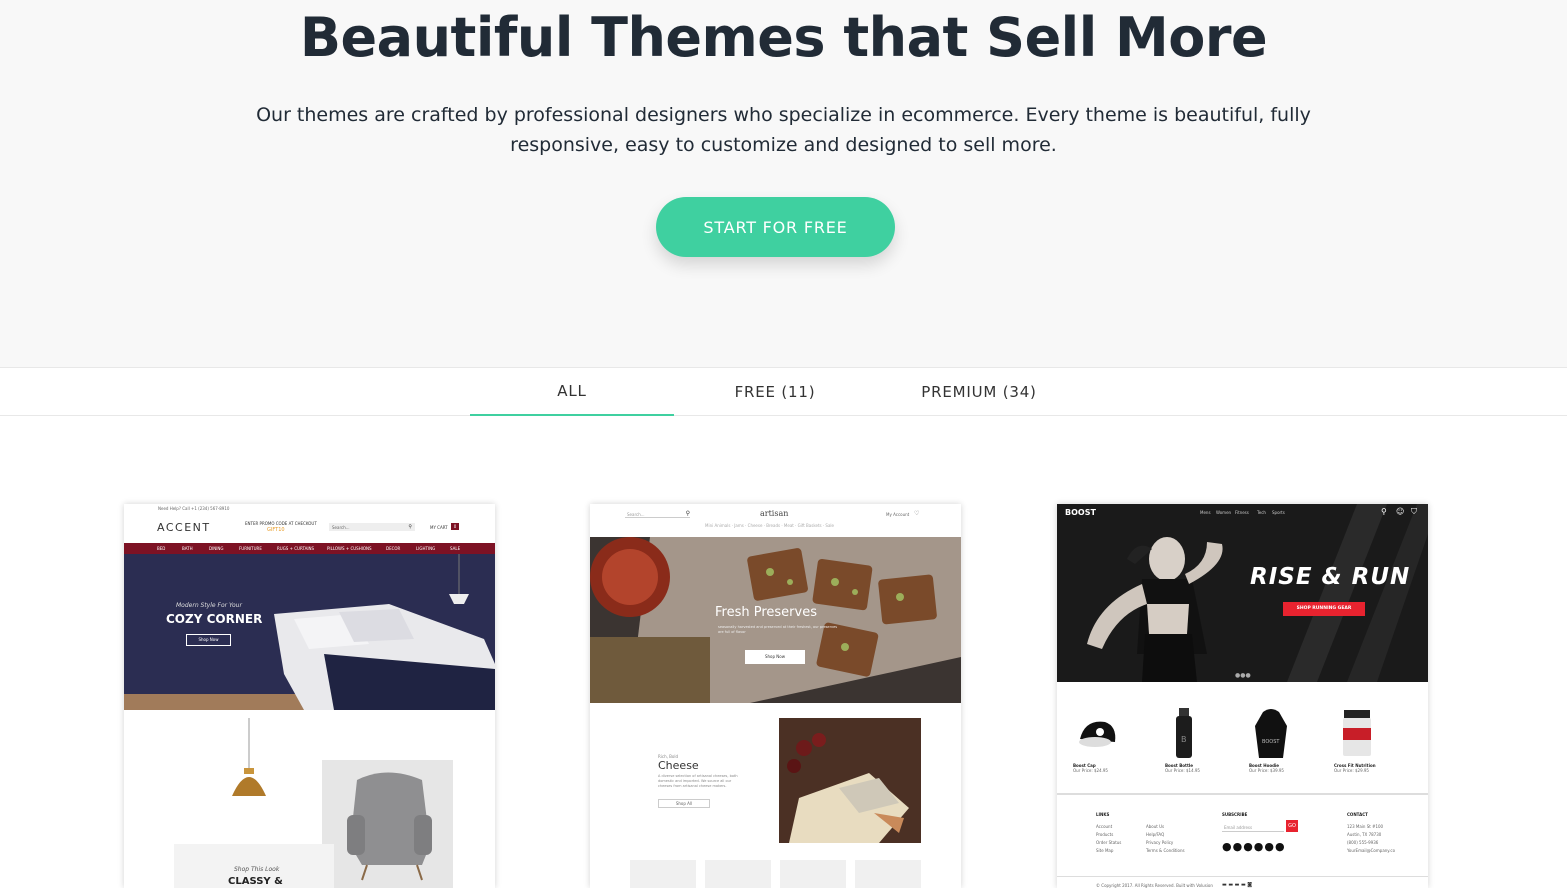 The image size is (1567, 888). Describe the element at coordinates (766, 612) in the screenshot. I see `artisan-hero-title: Fresh Preserves` at that location.